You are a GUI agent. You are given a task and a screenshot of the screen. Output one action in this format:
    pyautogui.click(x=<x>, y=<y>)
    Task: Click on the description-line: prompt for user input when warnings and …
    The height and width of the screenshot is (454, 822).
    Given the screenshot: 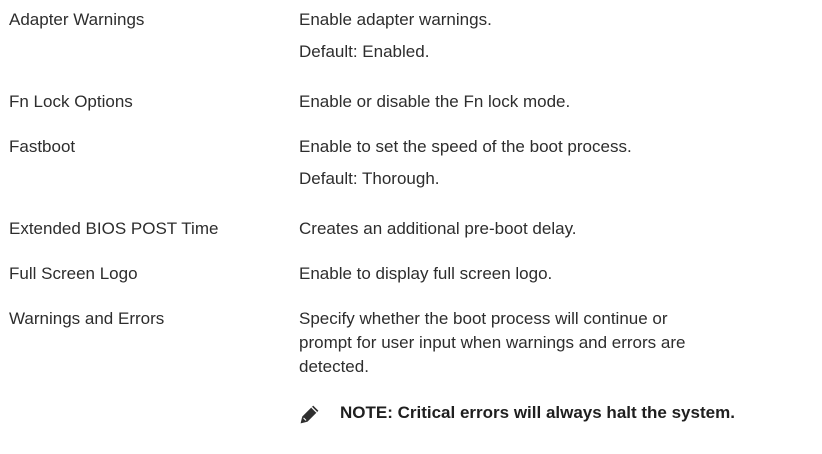 What is the action you would take?
    pyautogui.click(x=492, y=342)
    